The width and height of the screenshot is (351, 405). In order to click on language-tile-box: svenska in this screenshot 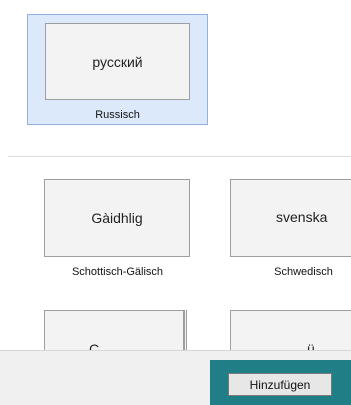, I will do `click(290, 218)`.